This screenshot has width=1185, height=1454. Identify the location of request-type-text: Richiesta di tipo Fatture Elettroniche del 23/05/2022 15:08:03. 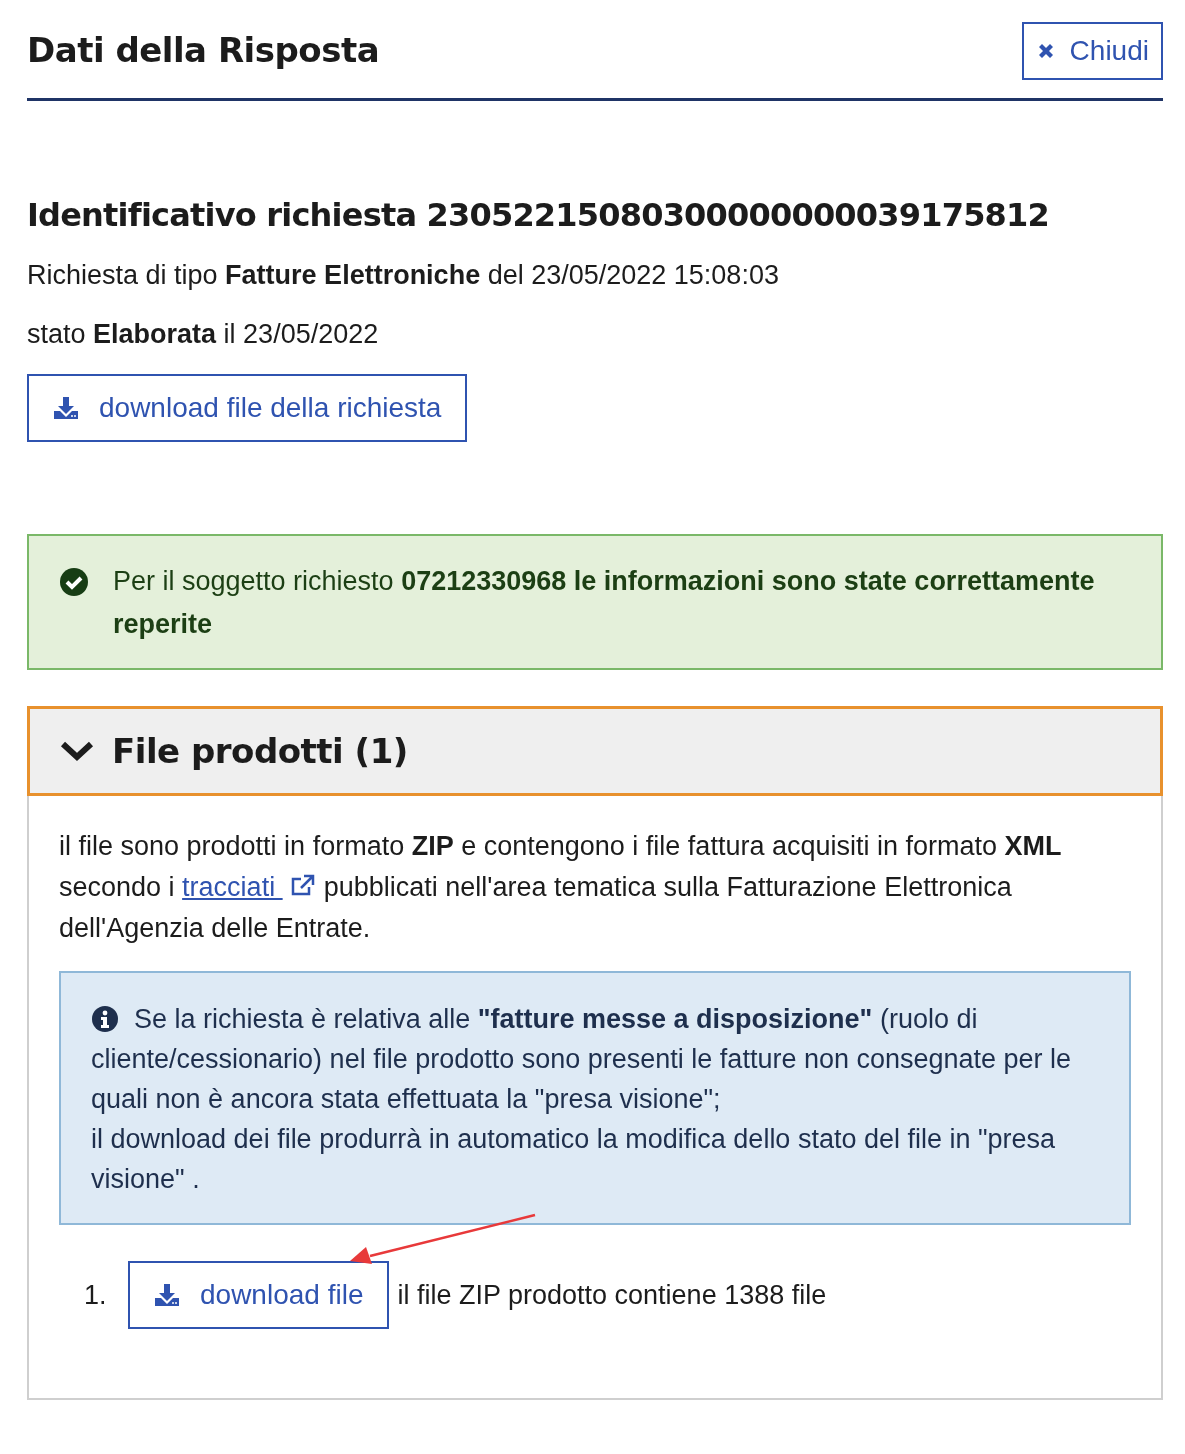
(403, 275).